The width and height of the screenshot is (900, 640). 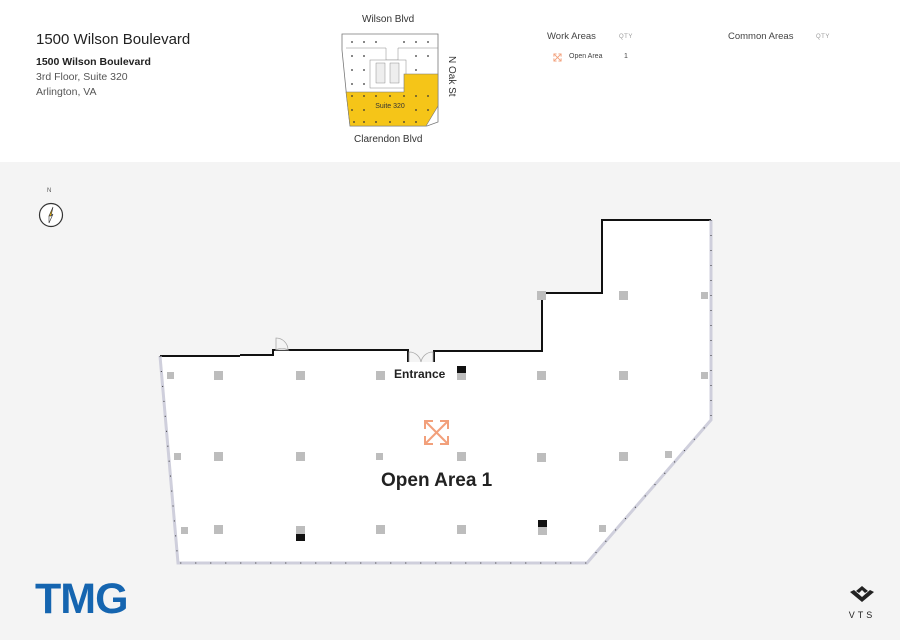 I want to click on tenant-logo: TMG, so click(x=82, y=599).